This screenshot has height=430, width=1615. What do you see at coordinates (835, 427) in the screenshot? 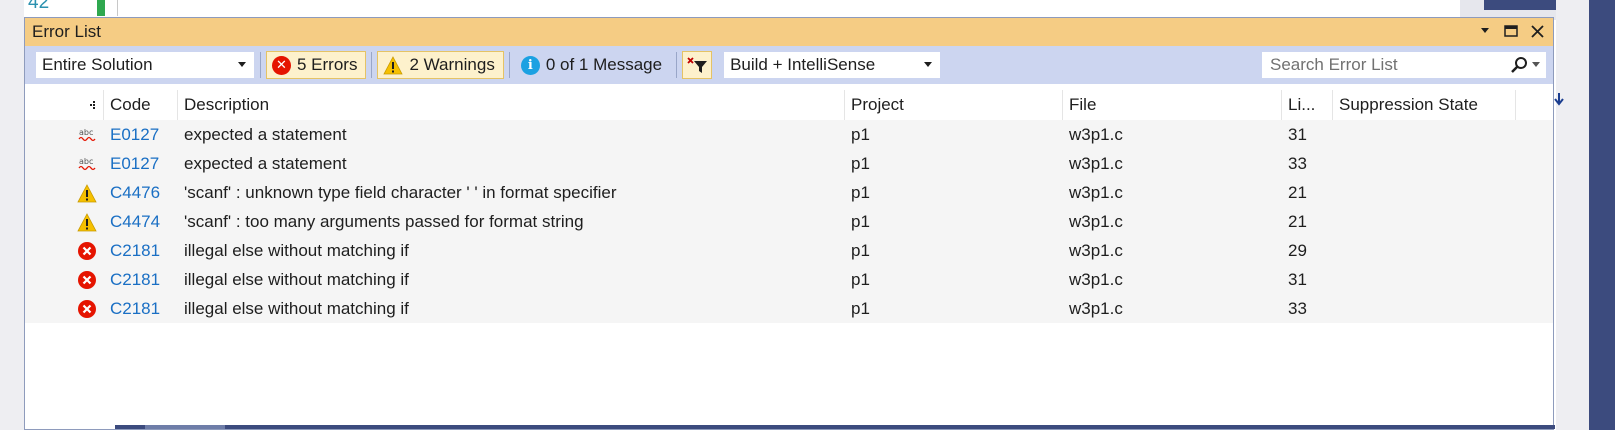
I see `horizontal-scrollbar-track` at bounding box center [835, 427].